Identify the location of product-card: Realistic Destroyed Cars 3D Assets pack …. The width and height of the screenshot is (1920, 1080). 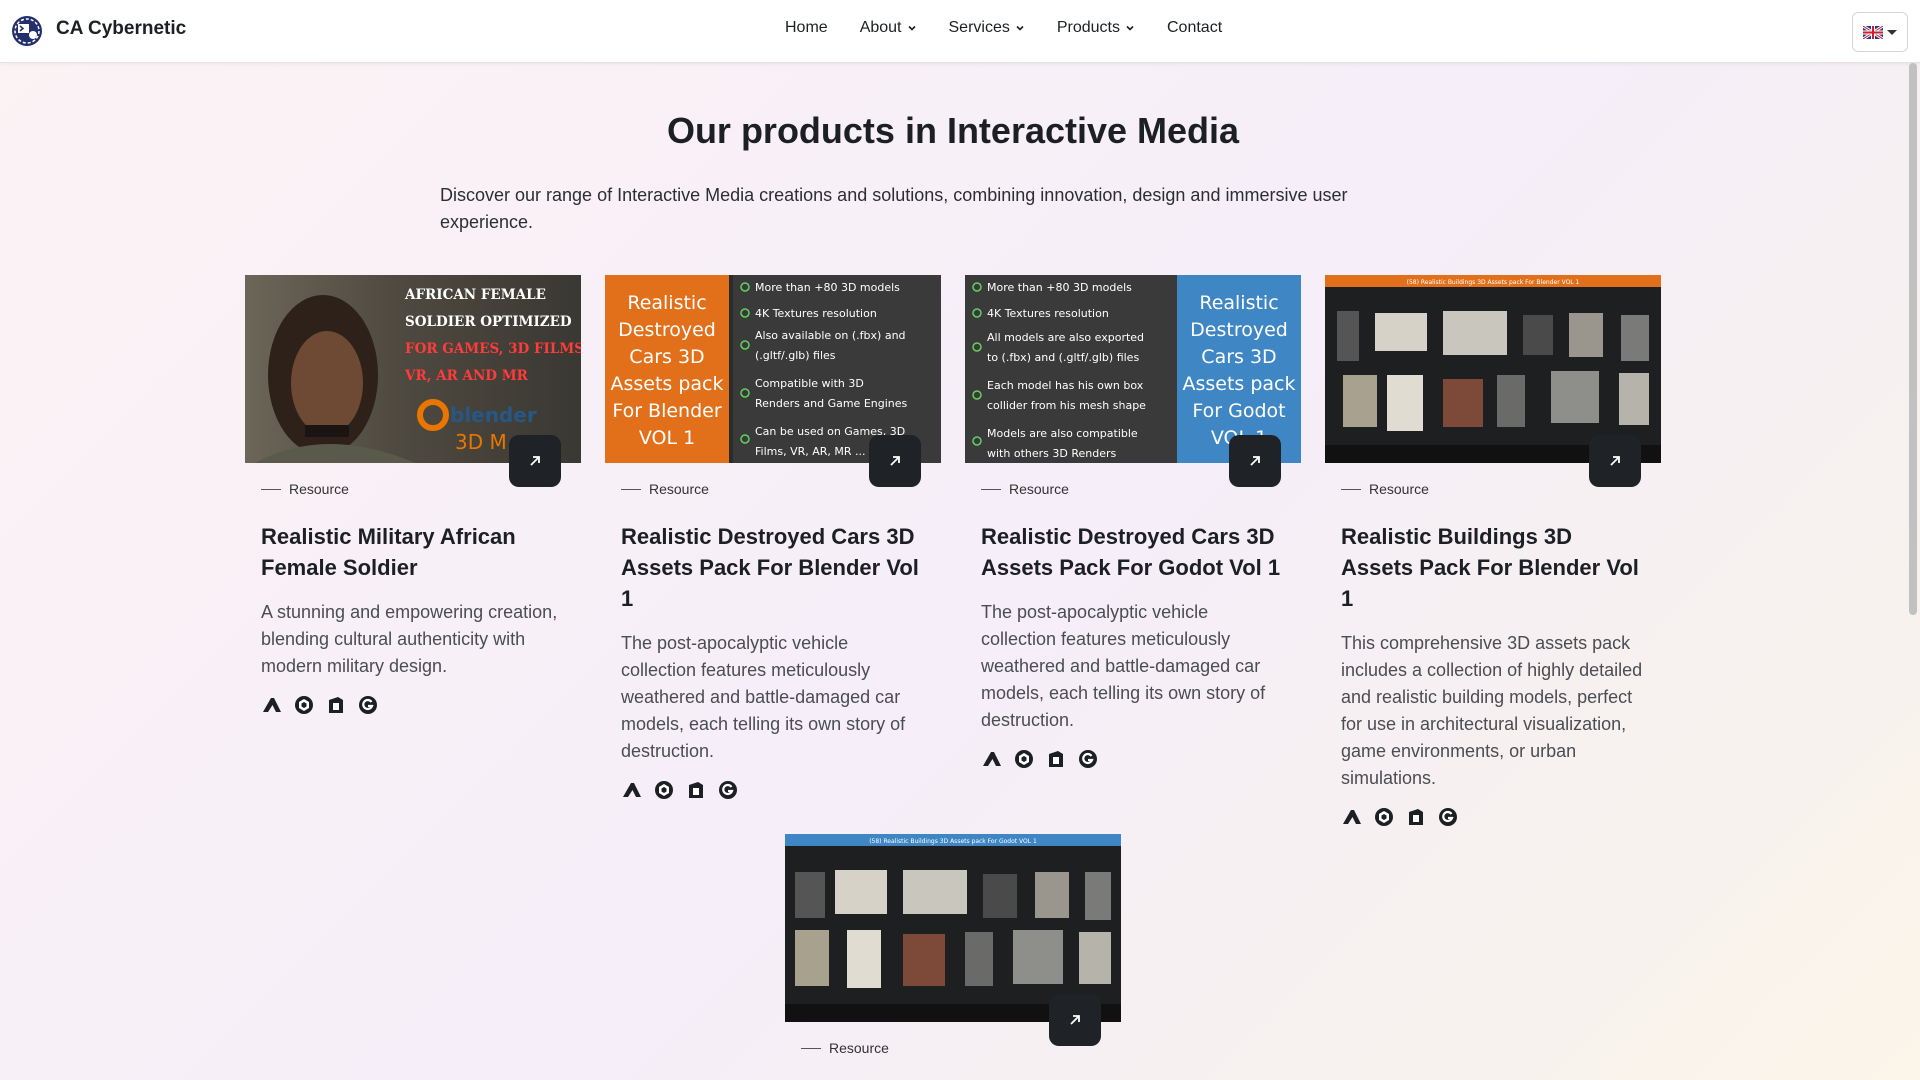
(773, 538).